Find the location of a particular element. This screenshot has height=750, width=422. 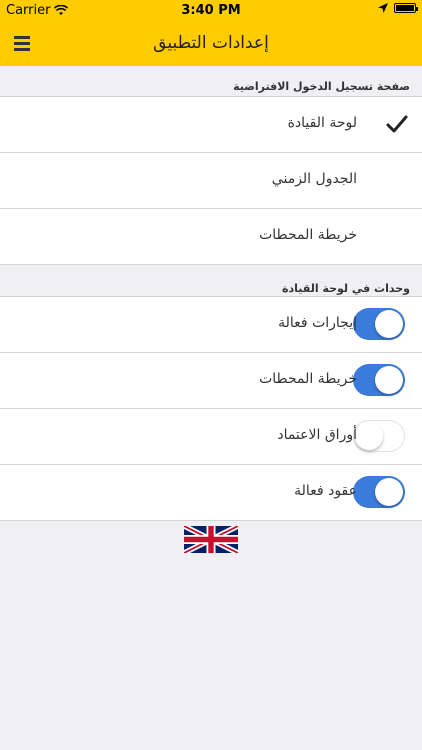

uk-flag-icon is located at coordinates (211, 539).